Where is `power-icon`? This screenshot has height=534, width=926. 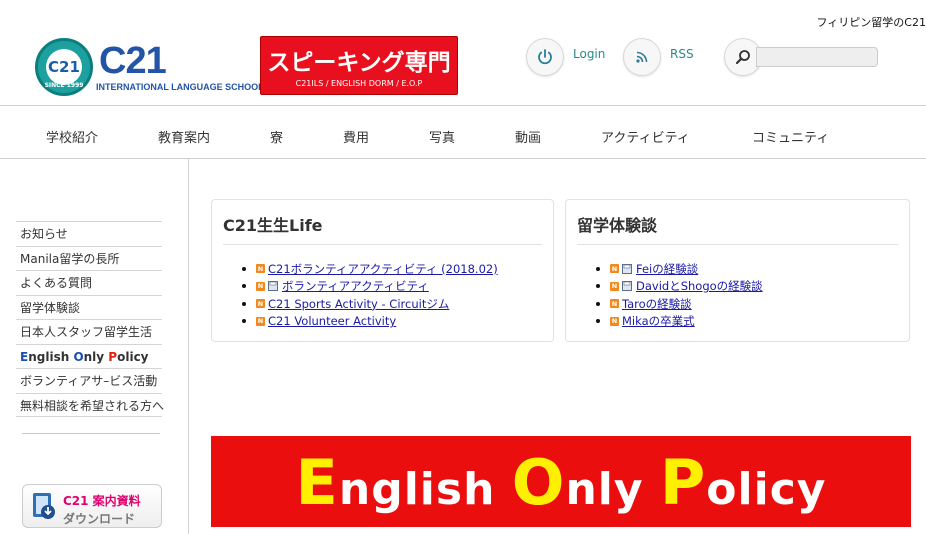 power-icon is located at coordinates (545, 57).